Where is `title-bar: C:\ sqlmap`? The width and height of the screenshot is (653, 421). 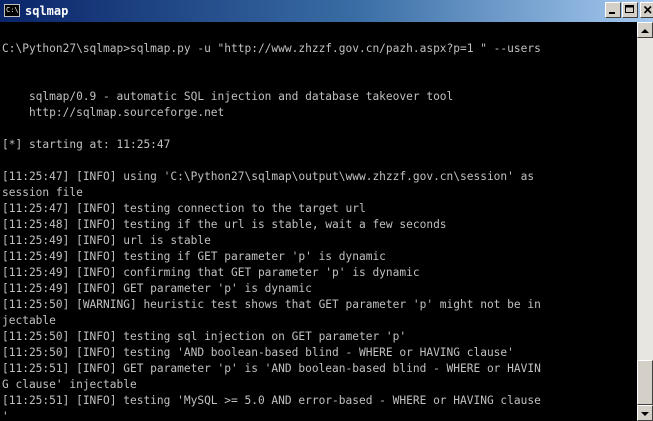 title-bar: C:\ sqlmap is located at coordinates (326, 11).